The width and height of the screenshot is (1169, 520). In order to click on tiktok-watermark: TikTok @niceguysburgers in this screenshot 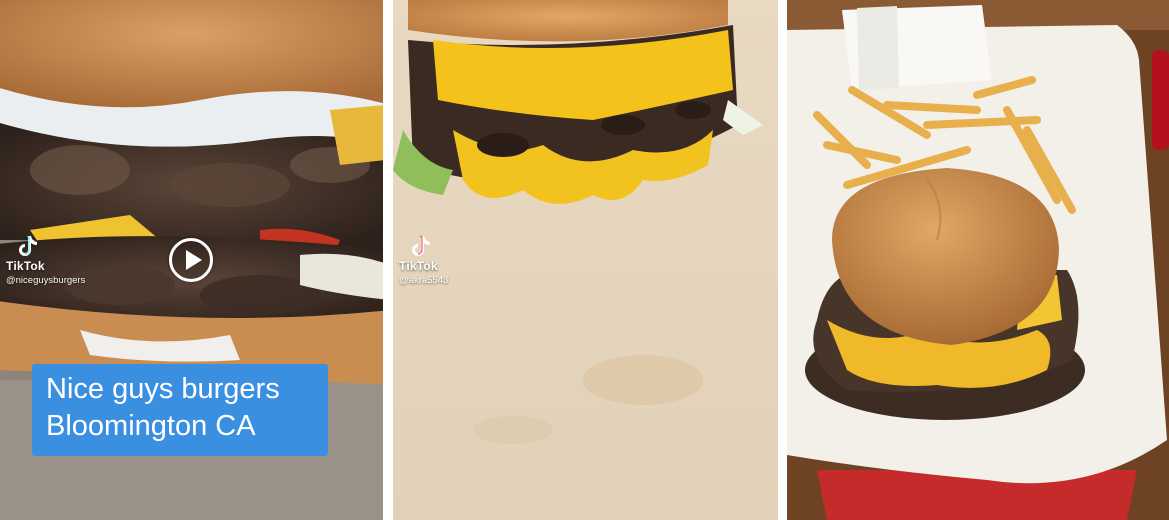, I will do `click(45, 259)`.